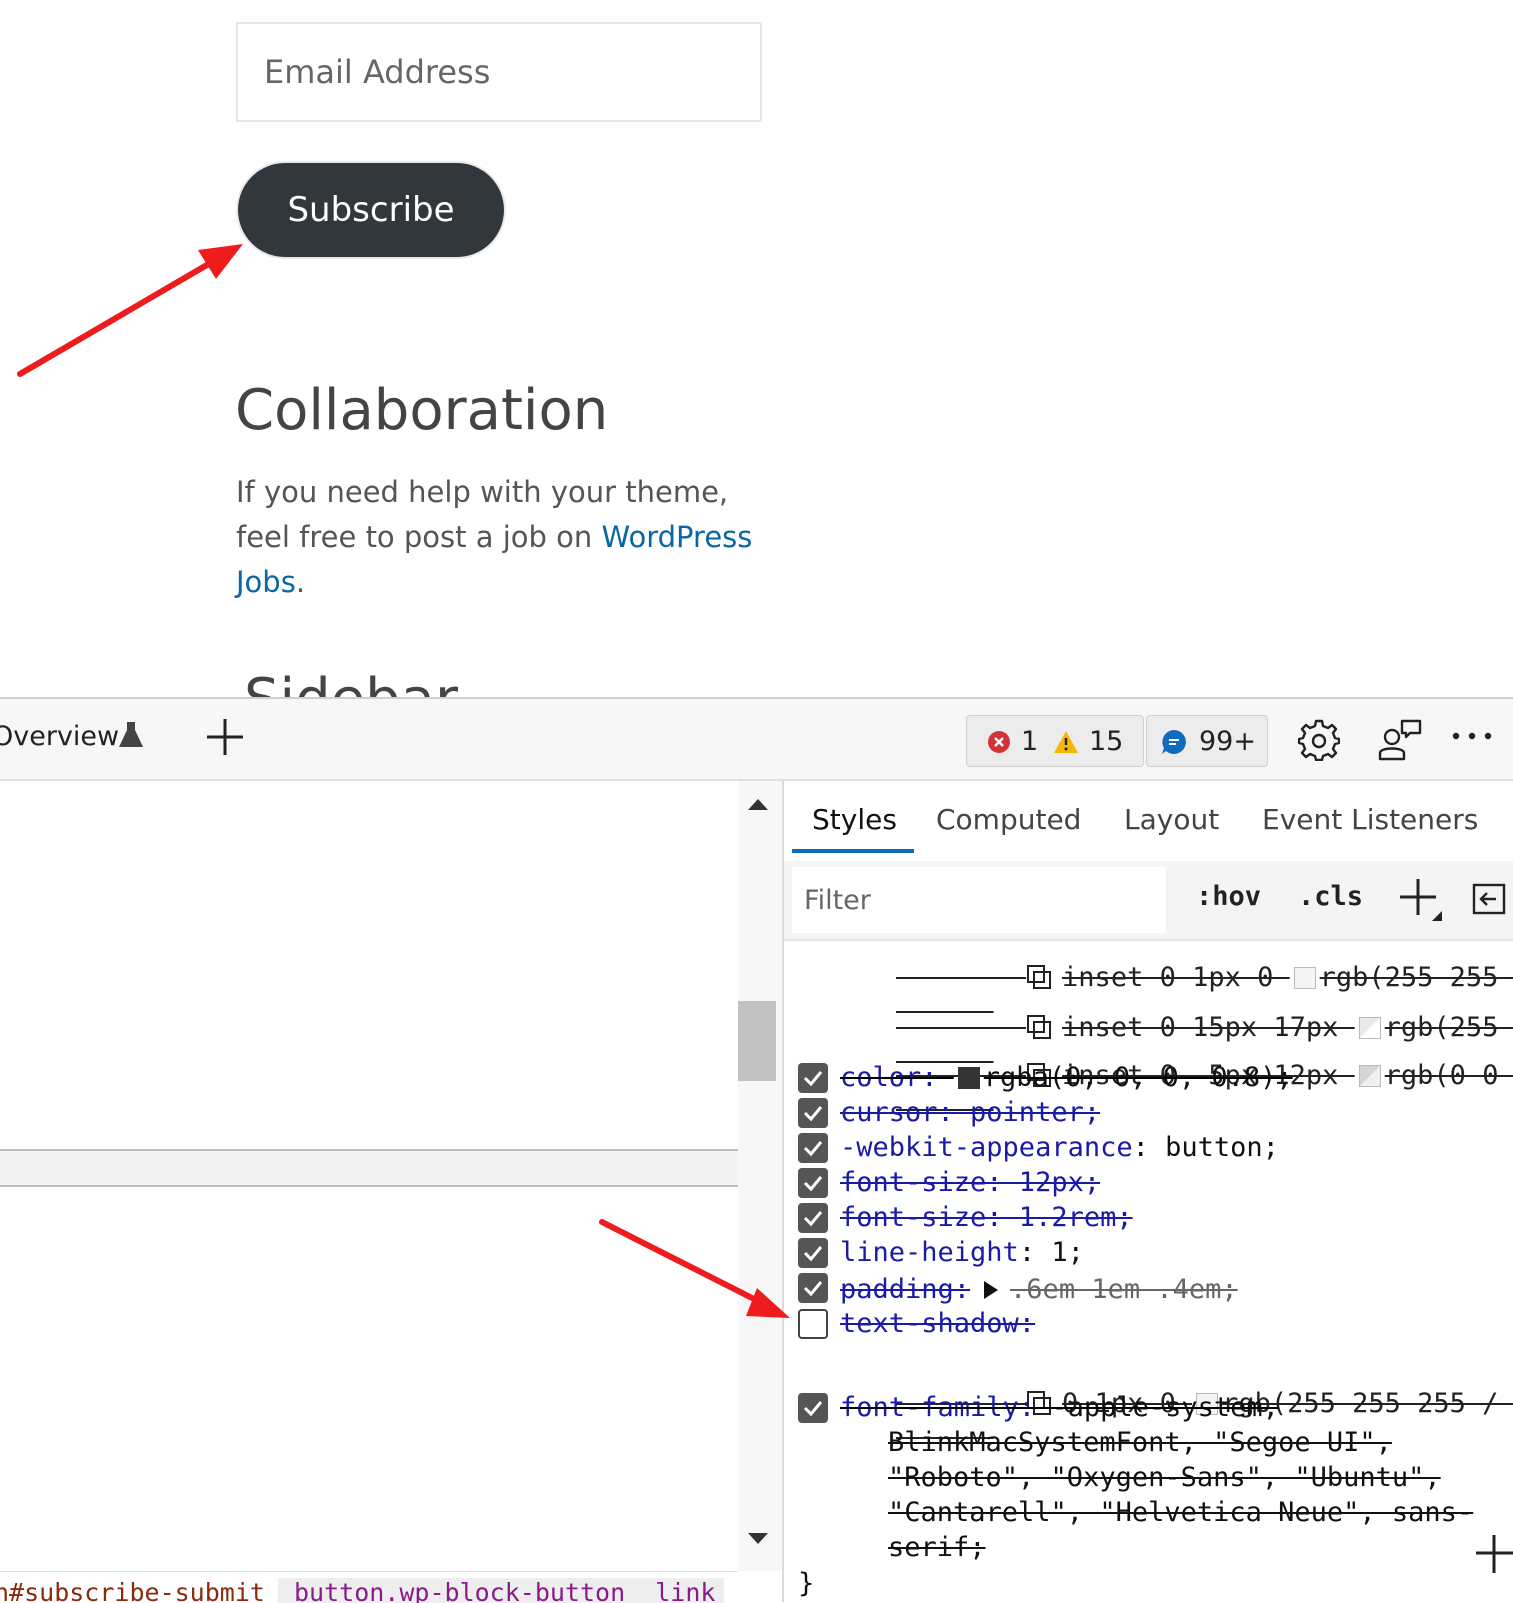 The width and height of the screenshot is (1513, 1603). What do you see at coordinates (806, 1583) in the screenshot?
I see `rule-close-brace: }` at bounding box center [806, 1583].